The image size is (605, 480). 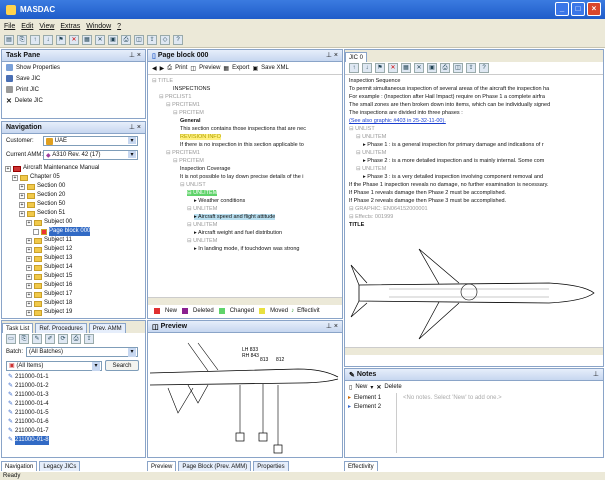 What do you see at coordinates (76, 404) in the screenshot?
I see `task-list-item: ✎ 211000-01-4` at bounding box center [76, 404].